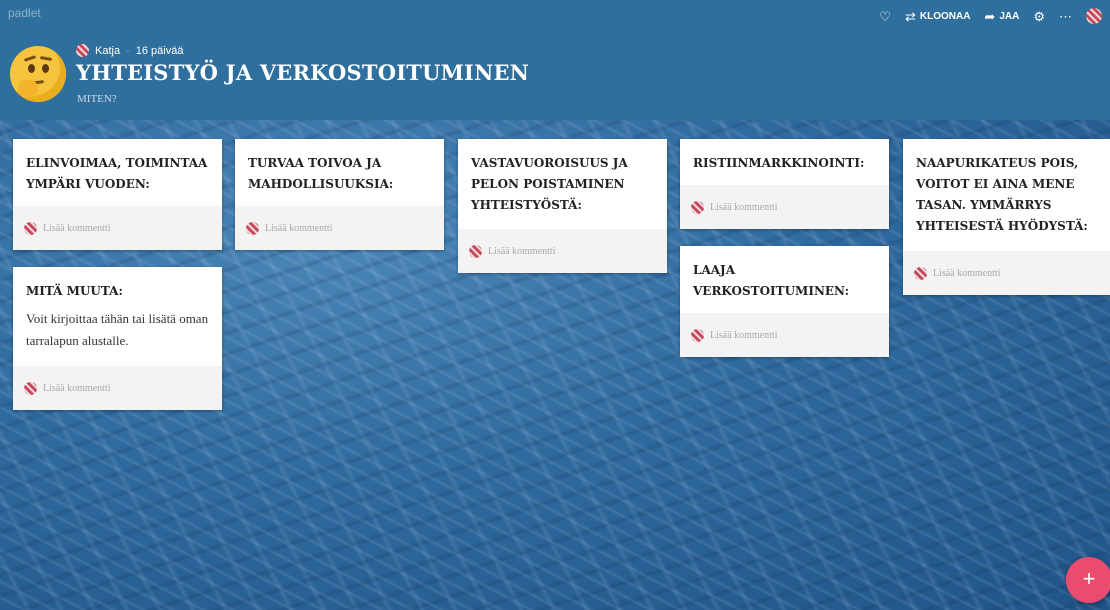 The image size is (1110, 610). I want to click on heart-icon: ♡, so click(885, 16).